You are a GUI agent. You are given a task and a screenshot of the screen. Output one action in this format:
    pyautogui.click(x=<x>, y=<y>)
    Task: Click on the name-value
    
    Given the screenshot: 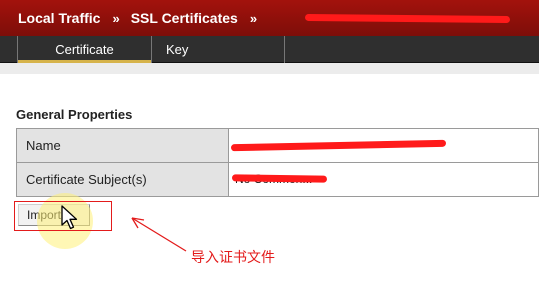 What is the action you would take?
    pyautogui.click(x=384, y=145)
    